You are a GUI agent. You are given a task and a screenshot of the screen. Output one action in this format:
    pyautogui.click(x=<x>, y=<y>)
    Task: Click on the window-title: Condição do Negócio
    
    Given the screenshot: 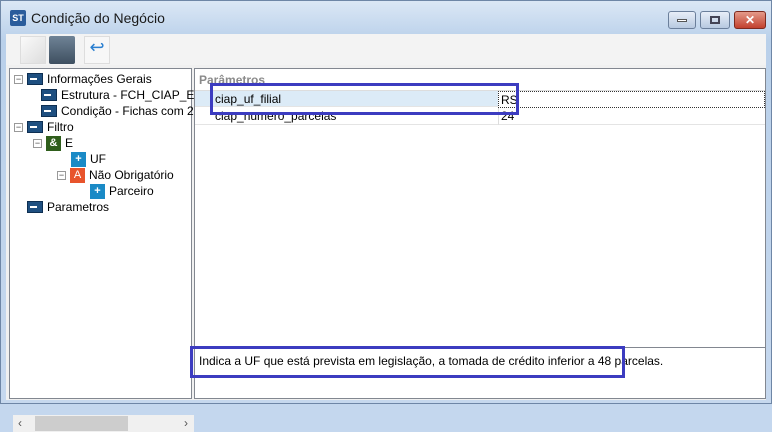 What is the action you would take?
    pyautogui.click(x=98, y=18)
    